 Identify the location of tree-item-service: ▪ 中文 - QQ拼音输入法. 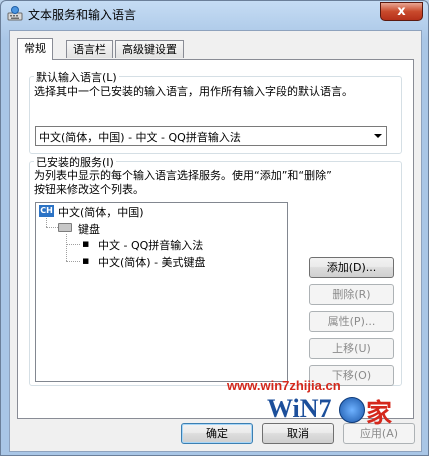
(172, 244).